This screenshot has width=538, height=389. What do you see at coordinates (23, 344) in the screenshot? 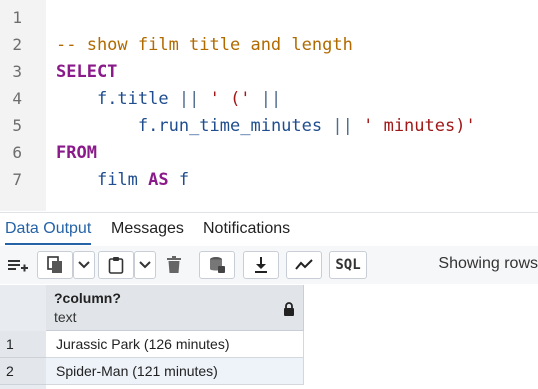
I see `row-number: 1` at bounding box center [23, 344].